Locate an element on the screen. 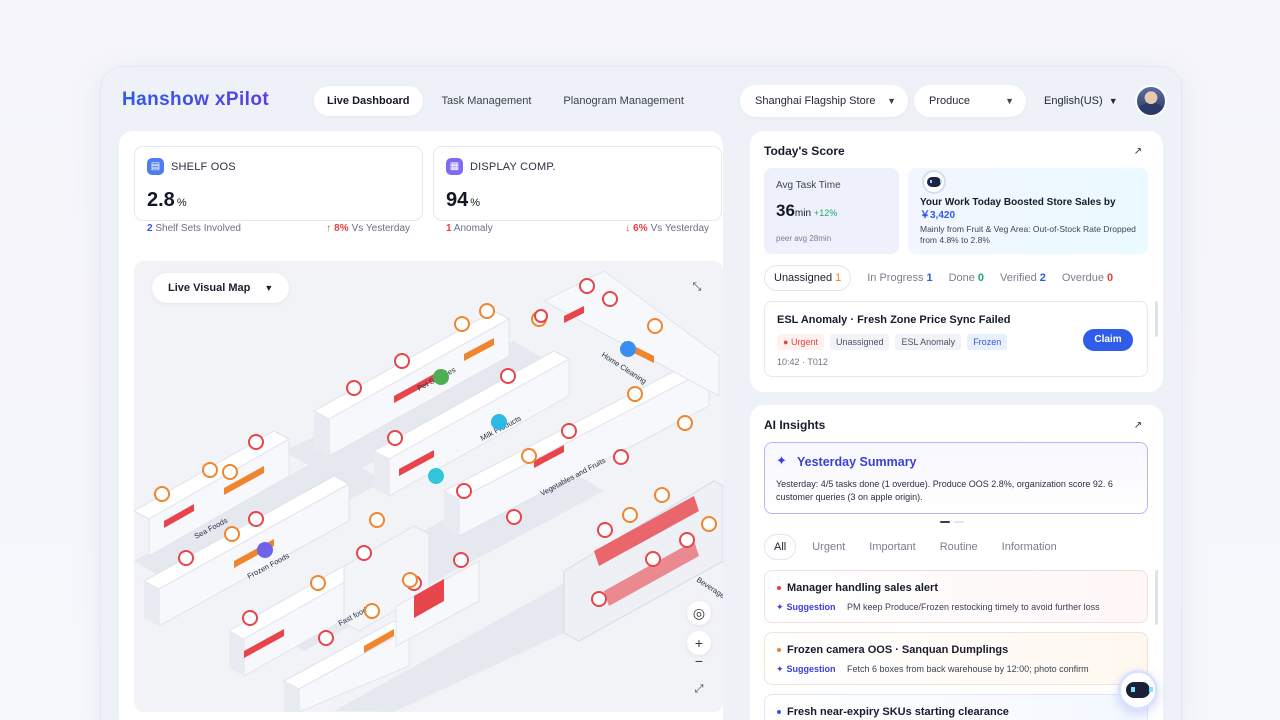 This screenshot has width=1280, height=720. language-select: English(US) ▼ is located at coordinates (1081, 101).